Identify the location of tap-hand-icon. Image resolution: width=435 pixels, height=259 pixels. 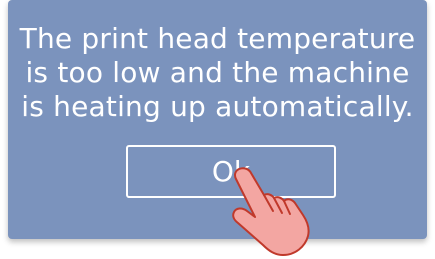
(271, 211).